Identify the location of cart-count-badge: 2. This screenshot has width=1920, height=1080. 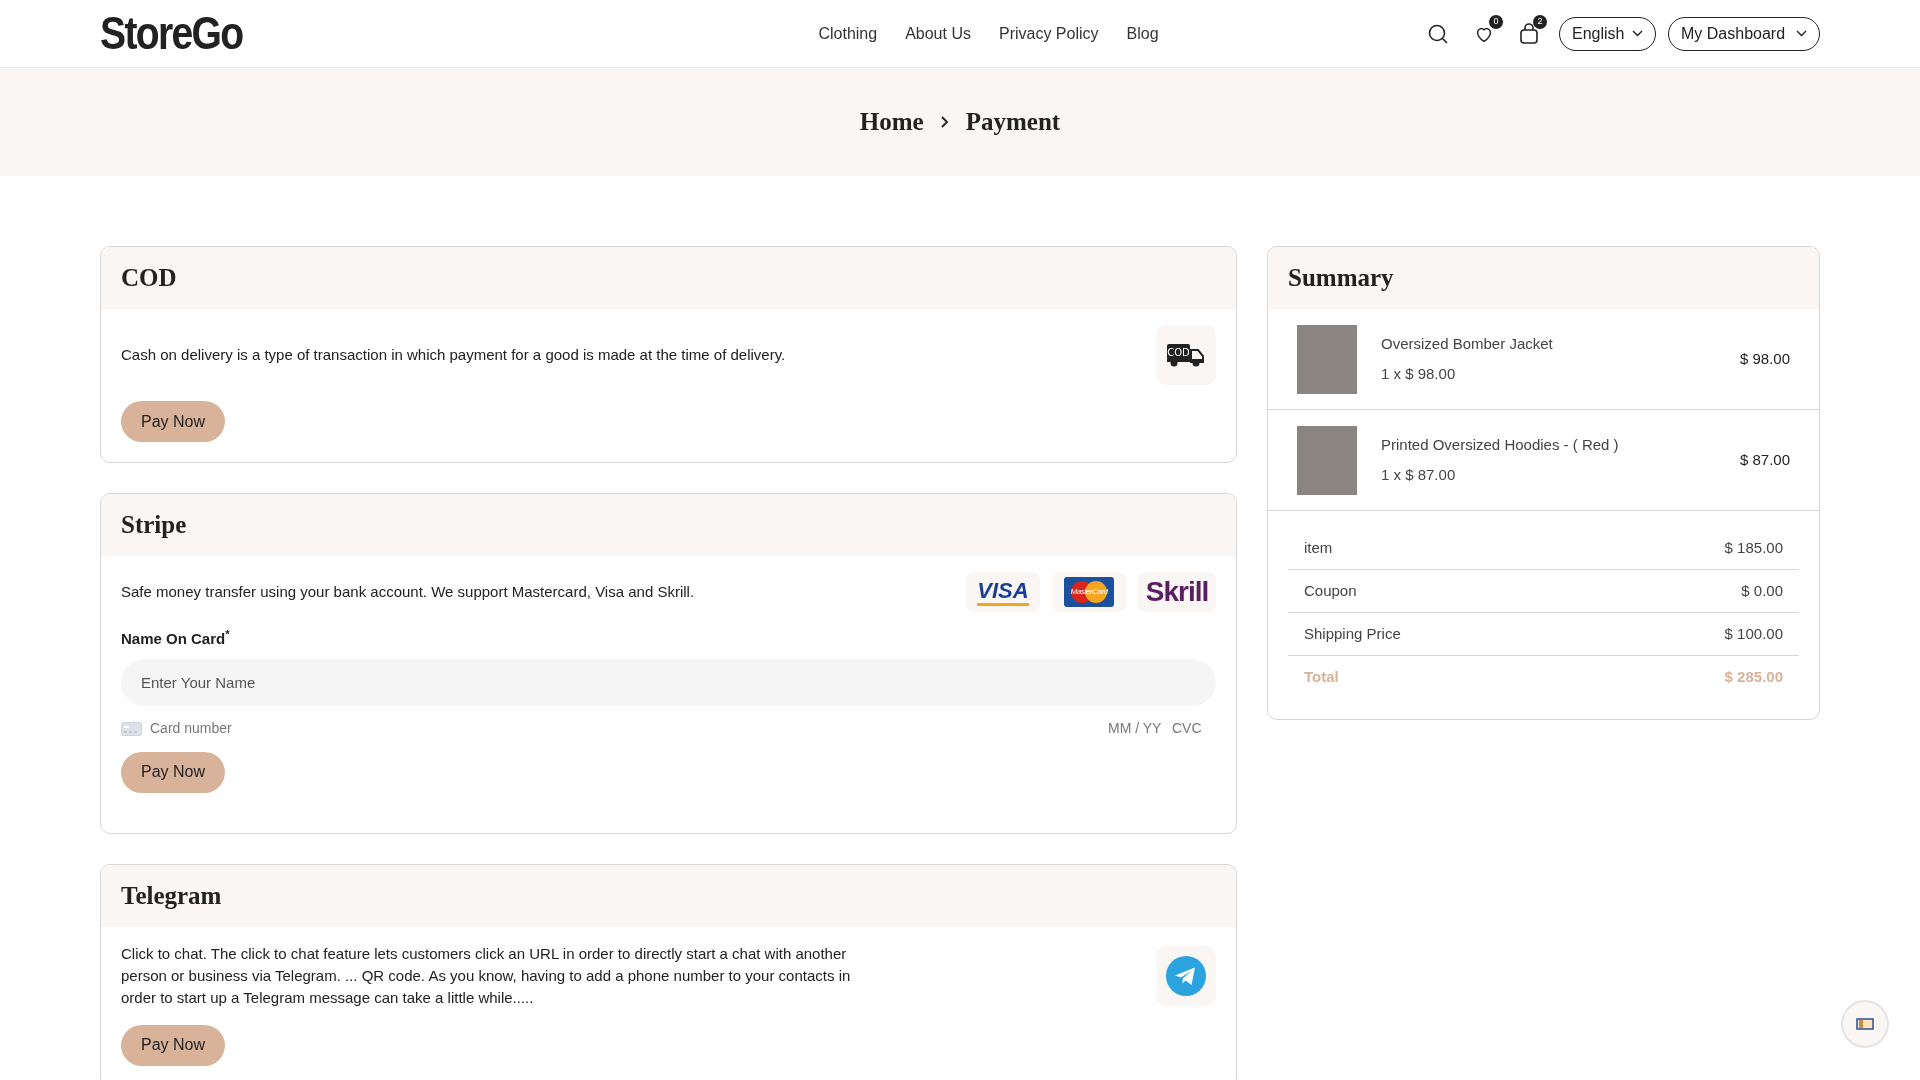
(1540, 21).